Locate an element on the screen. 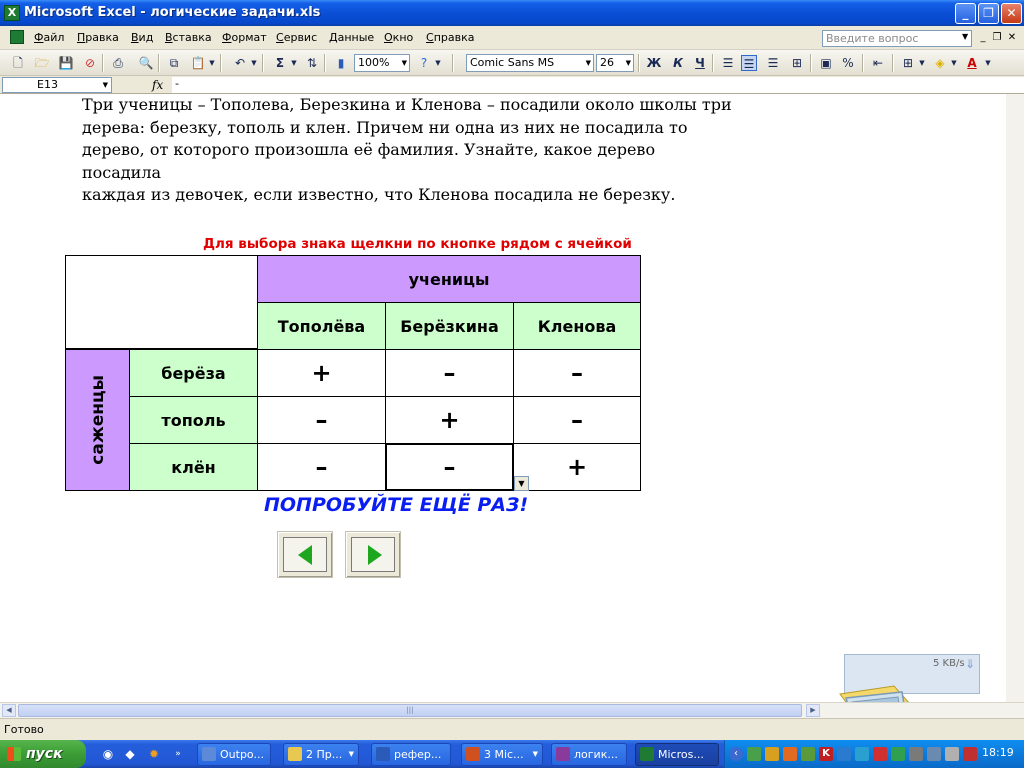 The image size is (1024, 768). doc-restore-button: ❐ is located at coordinates (997, 38).